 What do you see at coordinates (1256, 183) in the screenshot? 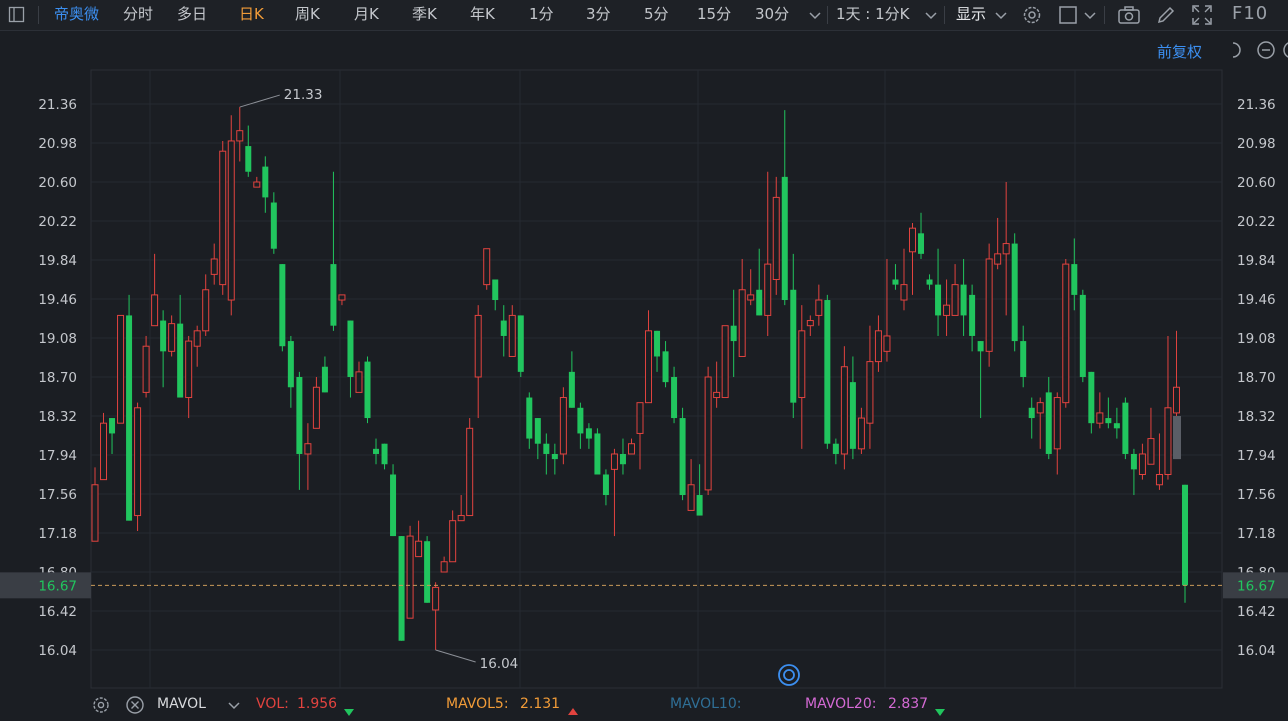
I see `y-tick-label-right: 20.60` at bounding box center [1256, 183].